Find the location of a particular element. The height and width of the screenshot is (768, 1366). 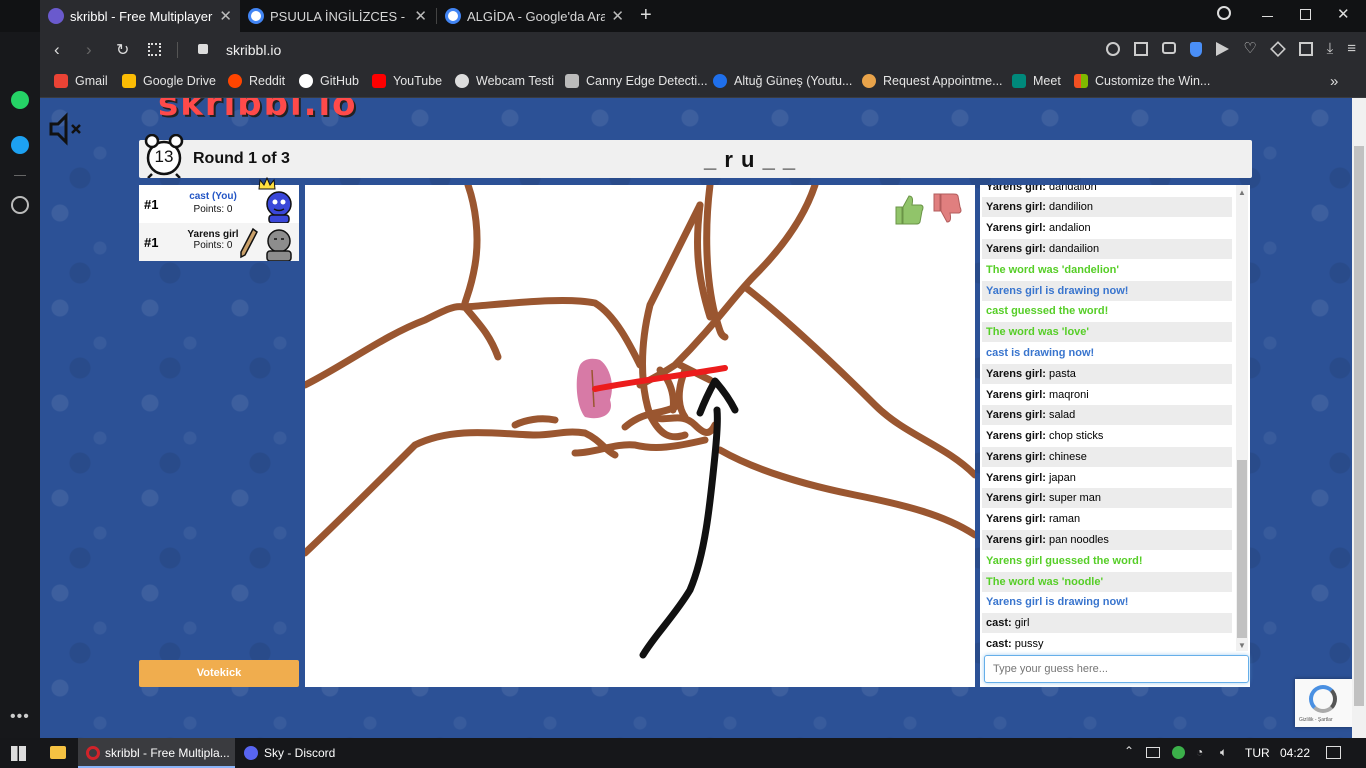

youtube-icon is located at coordinates (379, 81).